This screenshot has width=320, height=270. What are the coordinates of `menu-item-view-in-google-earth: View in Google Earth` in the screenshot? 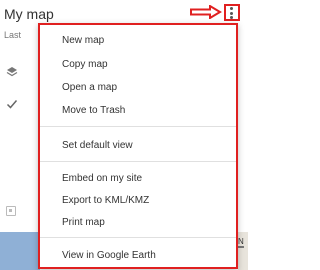 It's located at (109, 255).